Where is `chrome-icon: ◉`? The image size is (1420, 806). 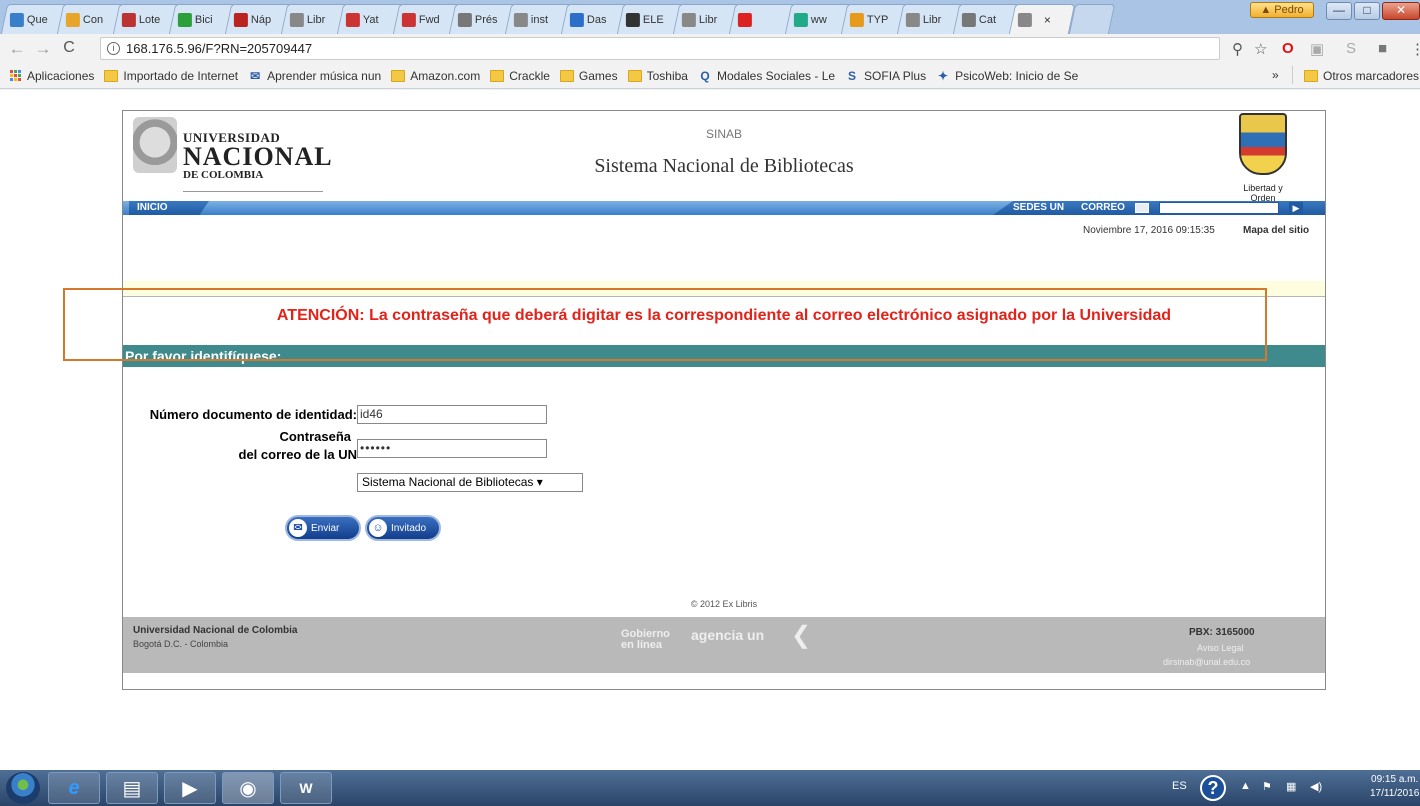
chrome-icon: ◉ is located at coordinates (248, 788).